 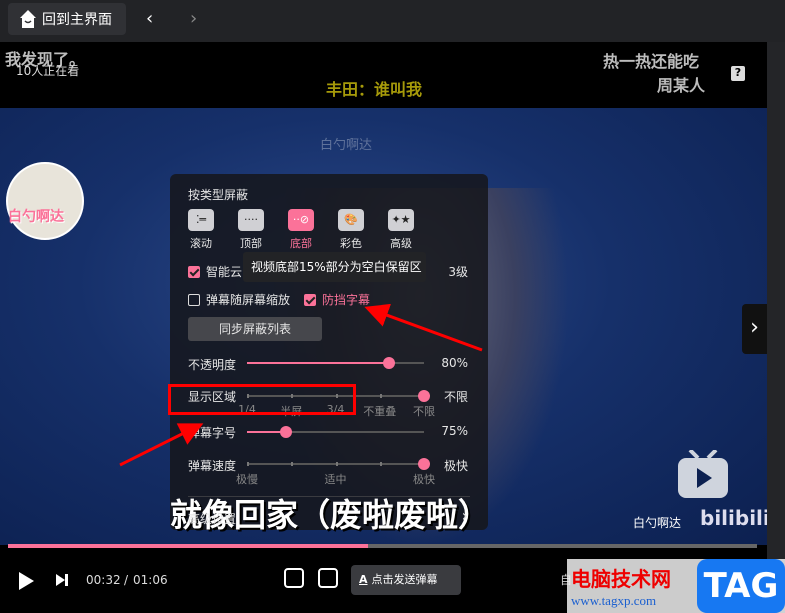 What do you see at coordinates (351, 220) in the screenshot?
I see `palette-icon: 🎨` at bounding box center [351, 220].